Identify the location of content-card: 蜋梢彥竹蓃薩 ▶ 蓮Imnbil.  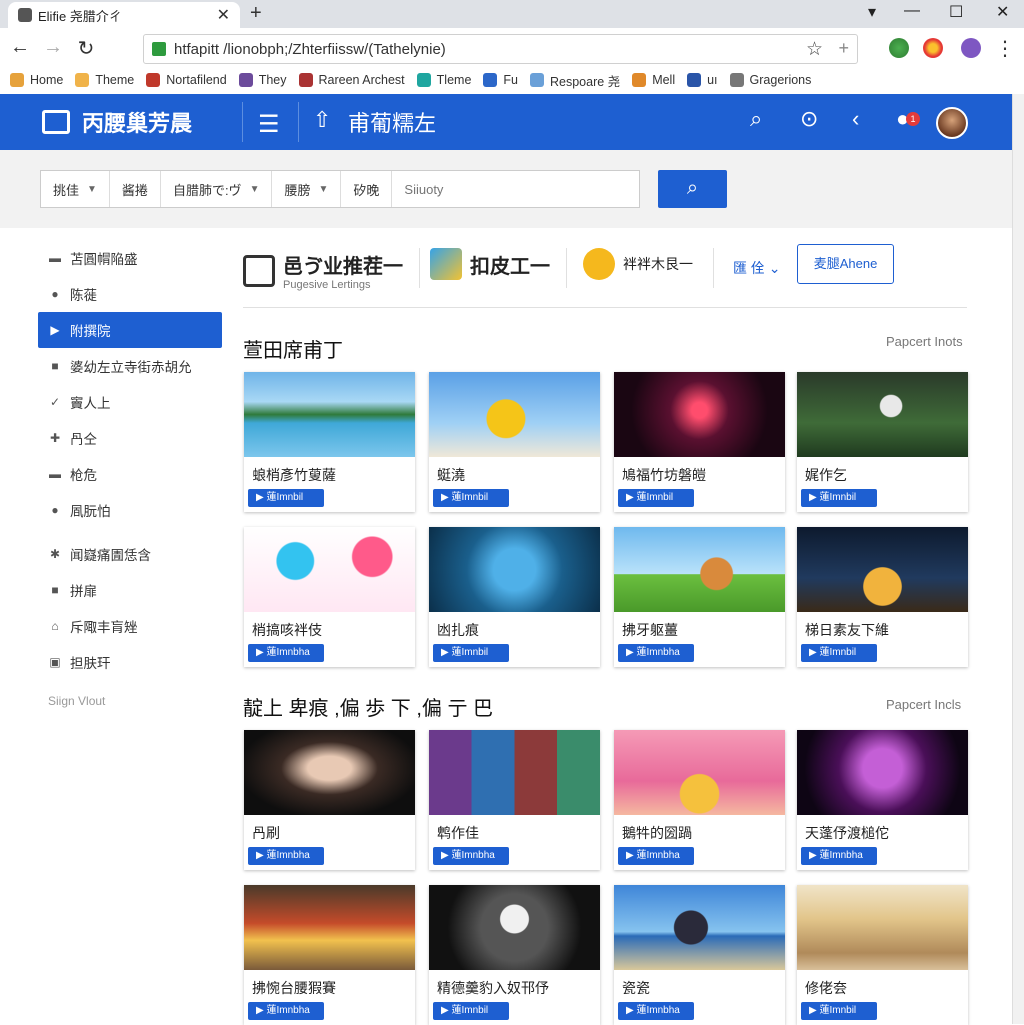
(329, 442).